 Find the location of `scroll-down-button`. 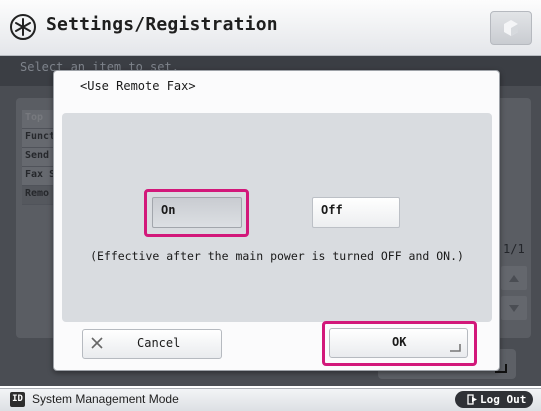

scroll-down-button is located at coordinates (514, 308).